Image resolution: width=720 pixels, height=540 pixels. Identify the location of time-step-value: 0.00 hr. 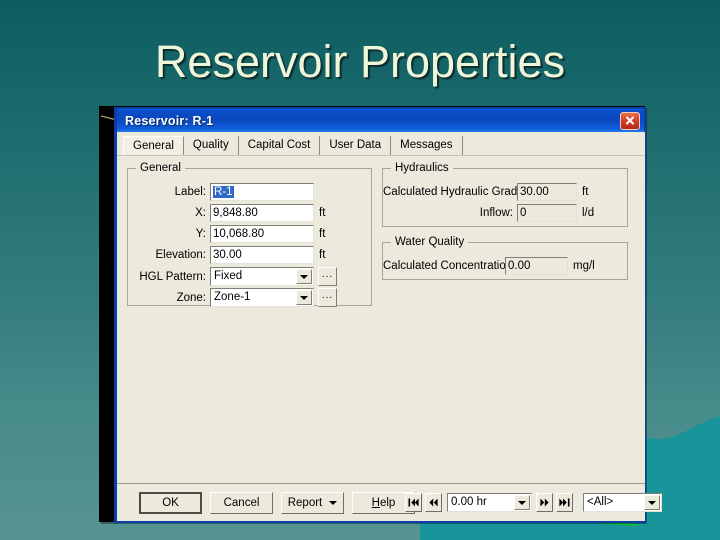
(469, 502).